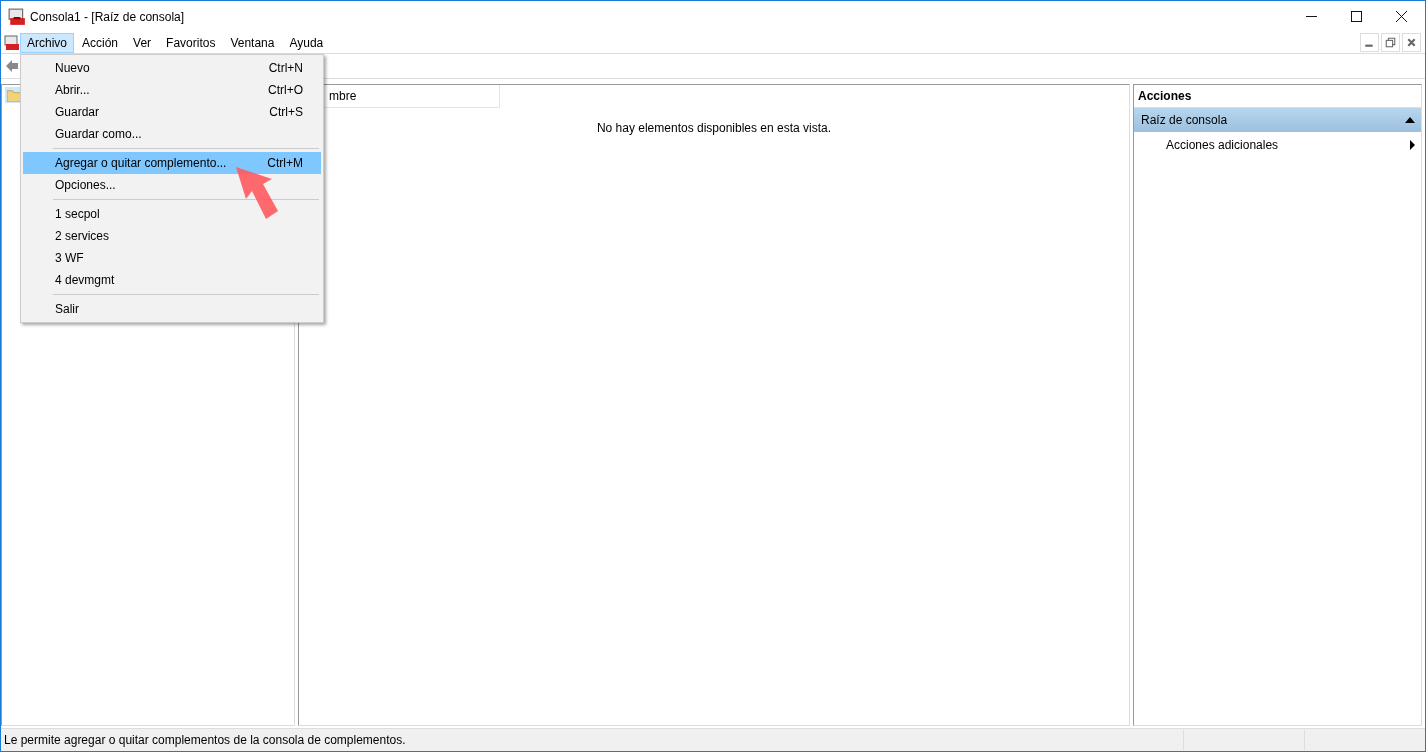  What do you see at coordinates (172, 258) in the screenshot?
I see `menu-option: 3 WF` at bounding box center [172, 258].